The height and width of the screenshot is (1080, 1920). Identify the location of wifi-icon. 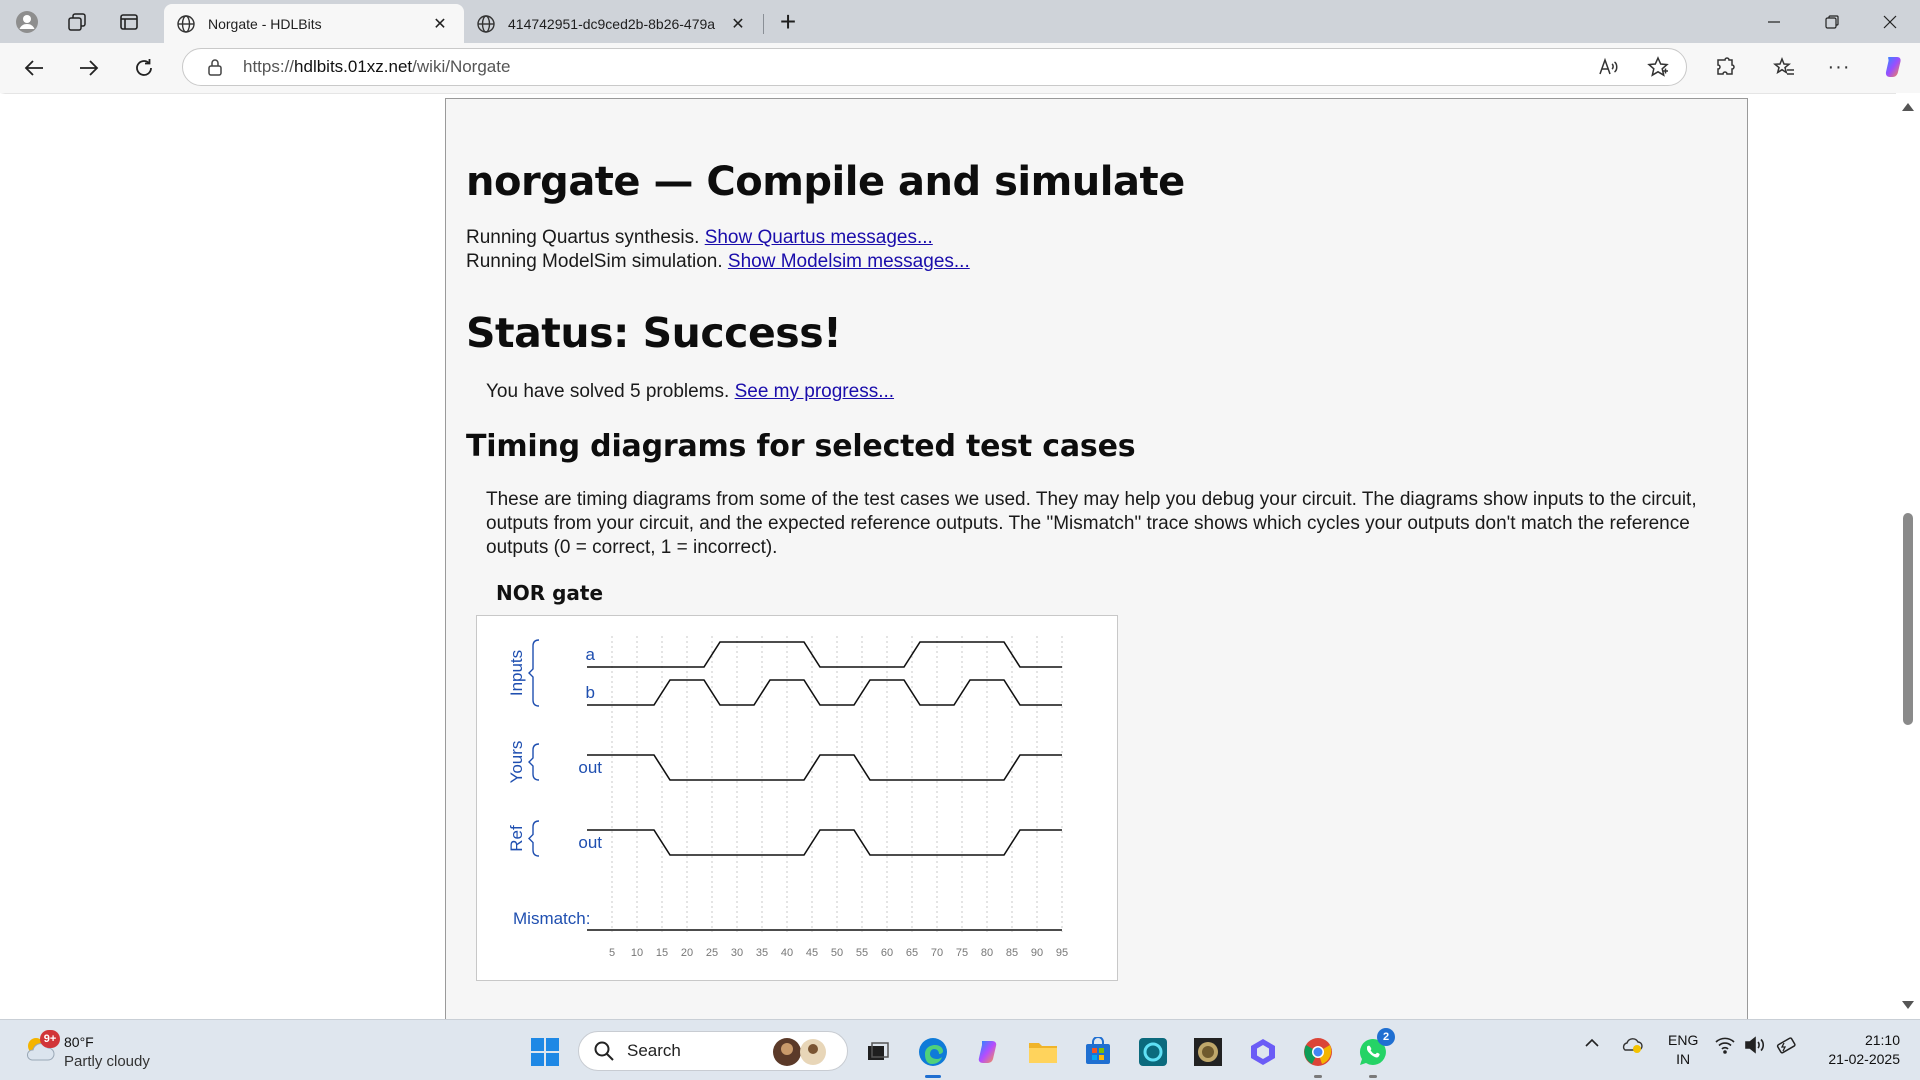
(1725, 1047).